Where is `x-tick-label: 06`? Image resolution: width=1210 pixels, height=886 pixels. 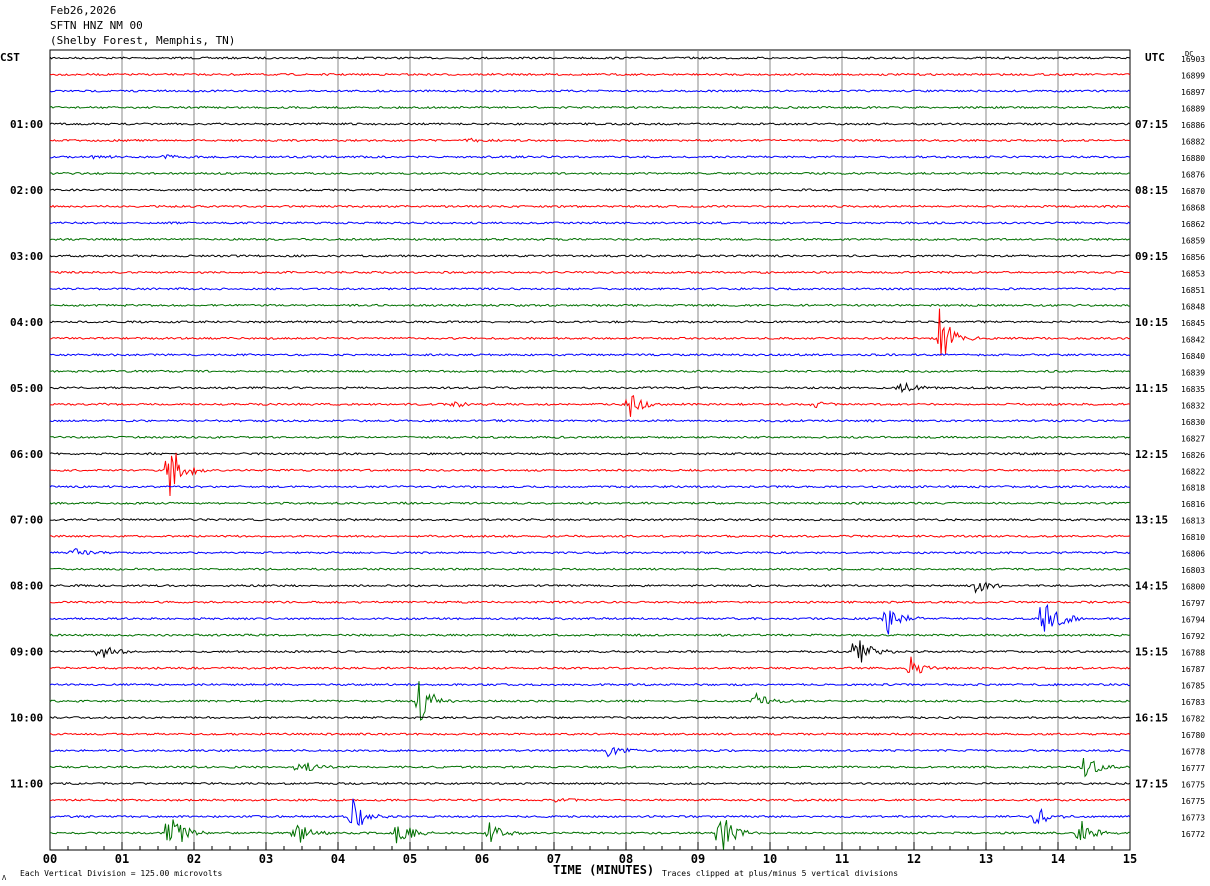
x-tick-label: 06 is located at coordinates (482, 859).